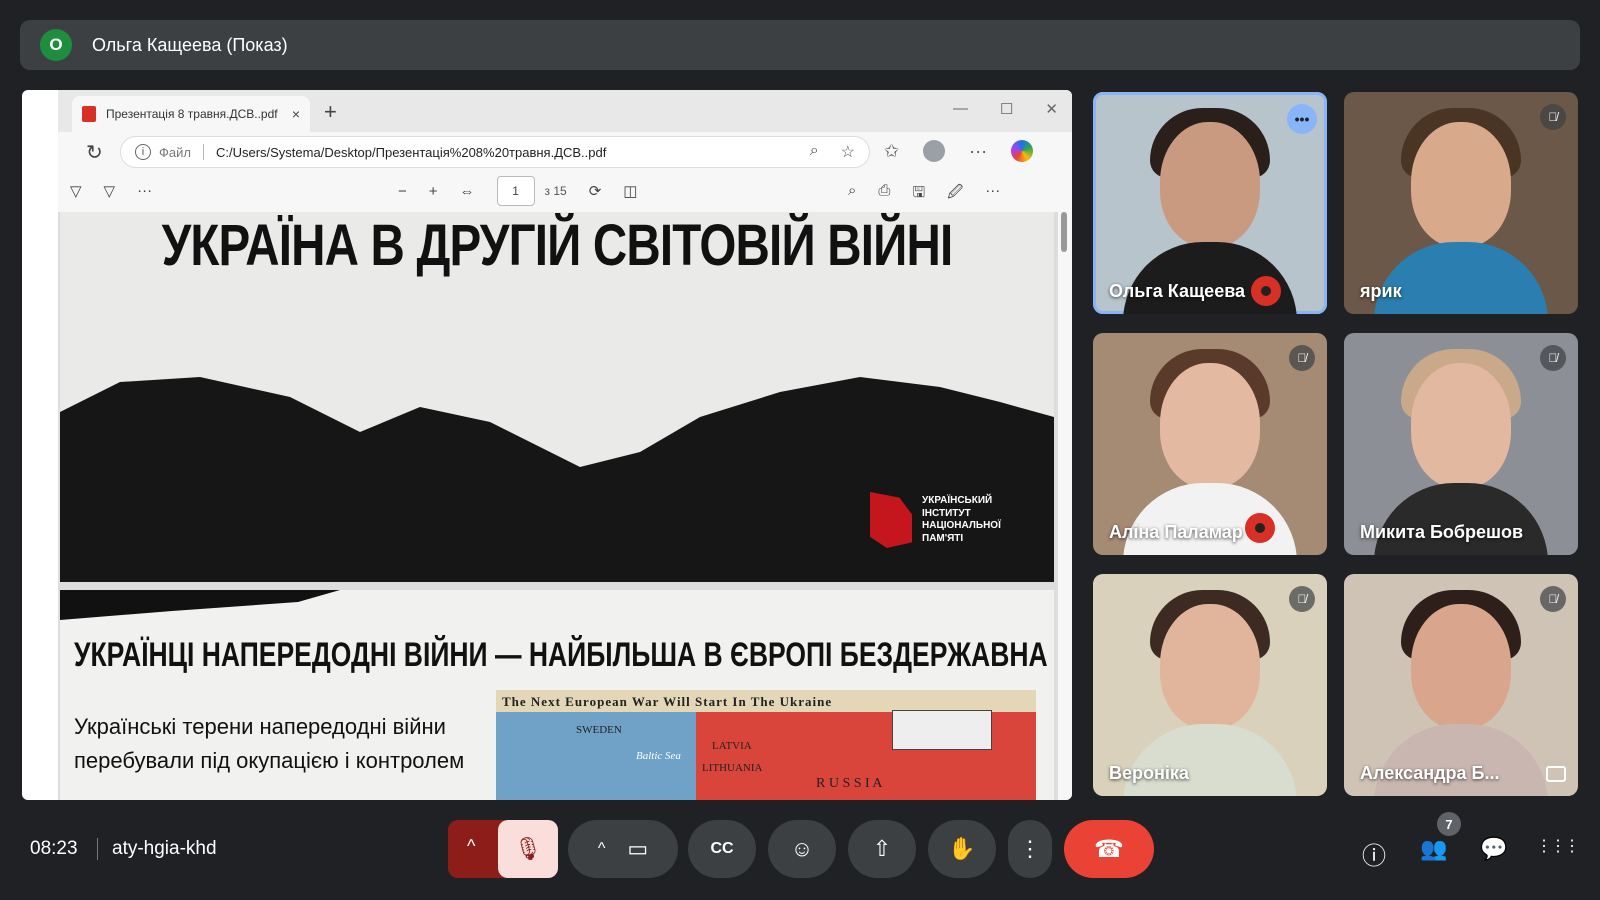  Describe the element at coordinates (848, 152) in the screenshot. I see `star-icon: ☆` at that location.